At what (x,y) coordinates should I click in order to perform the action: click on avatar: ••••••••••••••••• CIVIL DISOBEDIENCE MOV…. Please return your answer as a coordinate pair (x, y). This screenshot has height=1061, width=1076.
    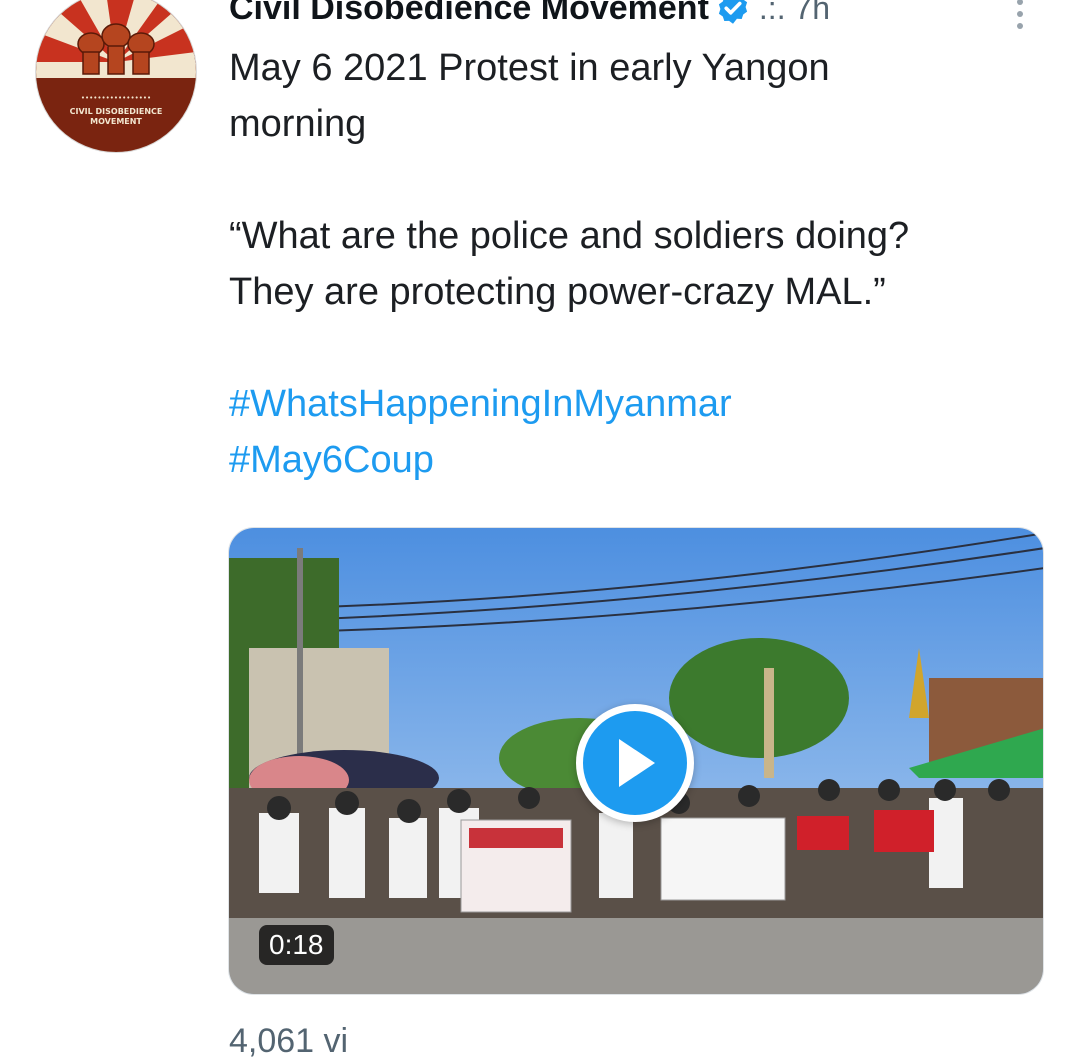
    Looking at the image, I should click on (116, 76).